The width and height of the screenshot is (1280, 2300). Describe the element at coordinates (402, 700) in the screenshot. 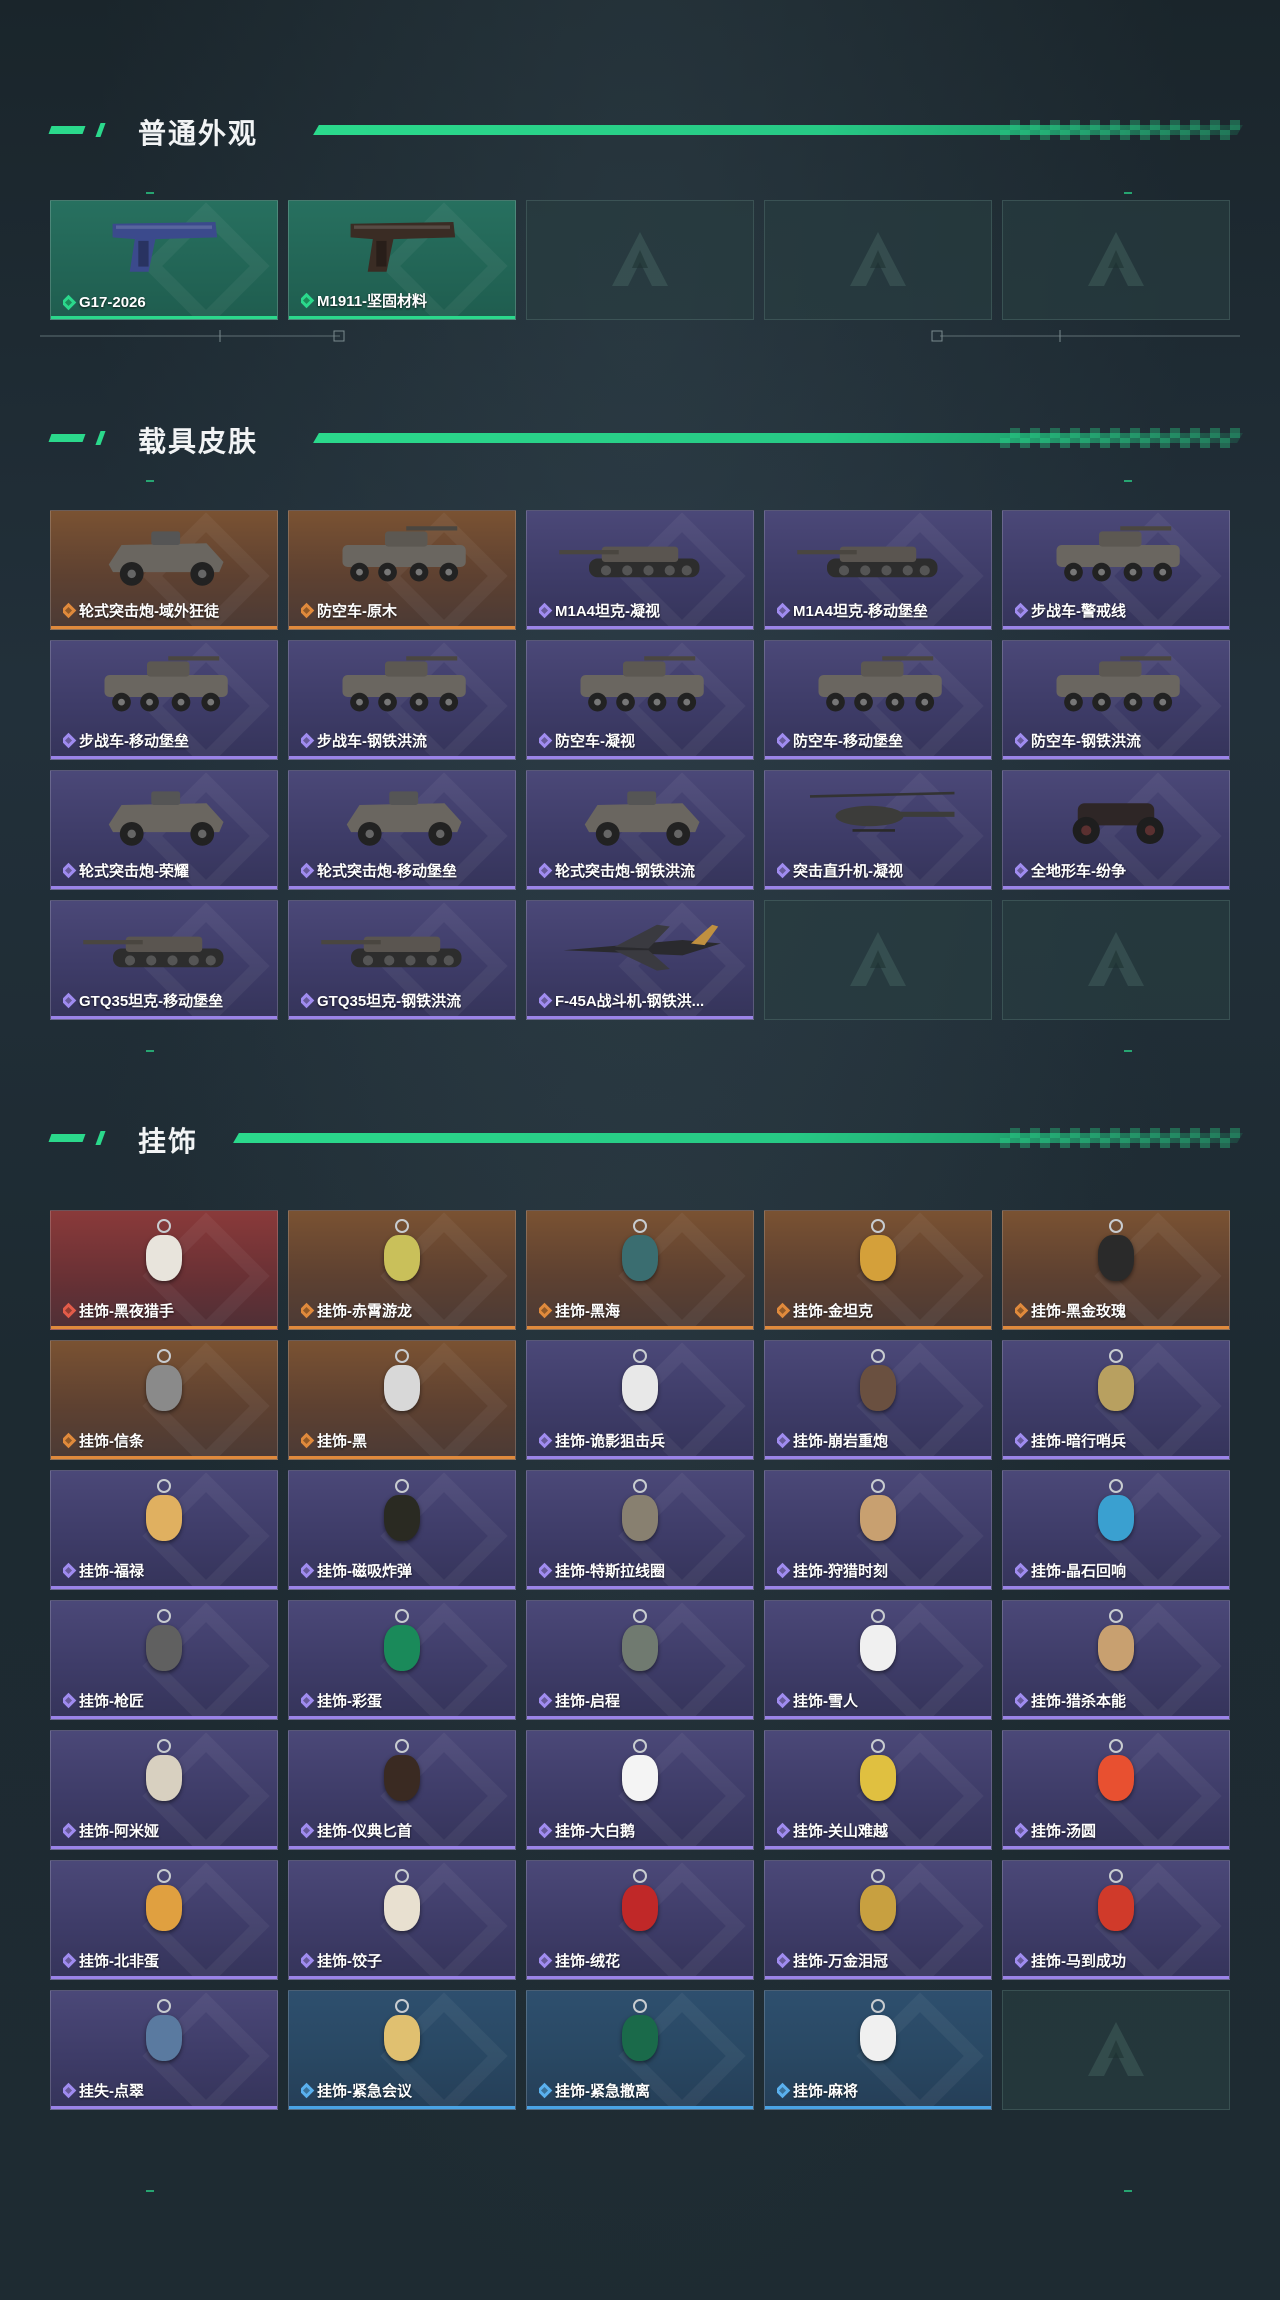

I see `vehicle-card: 步战车-钢铁洪流` at that location.